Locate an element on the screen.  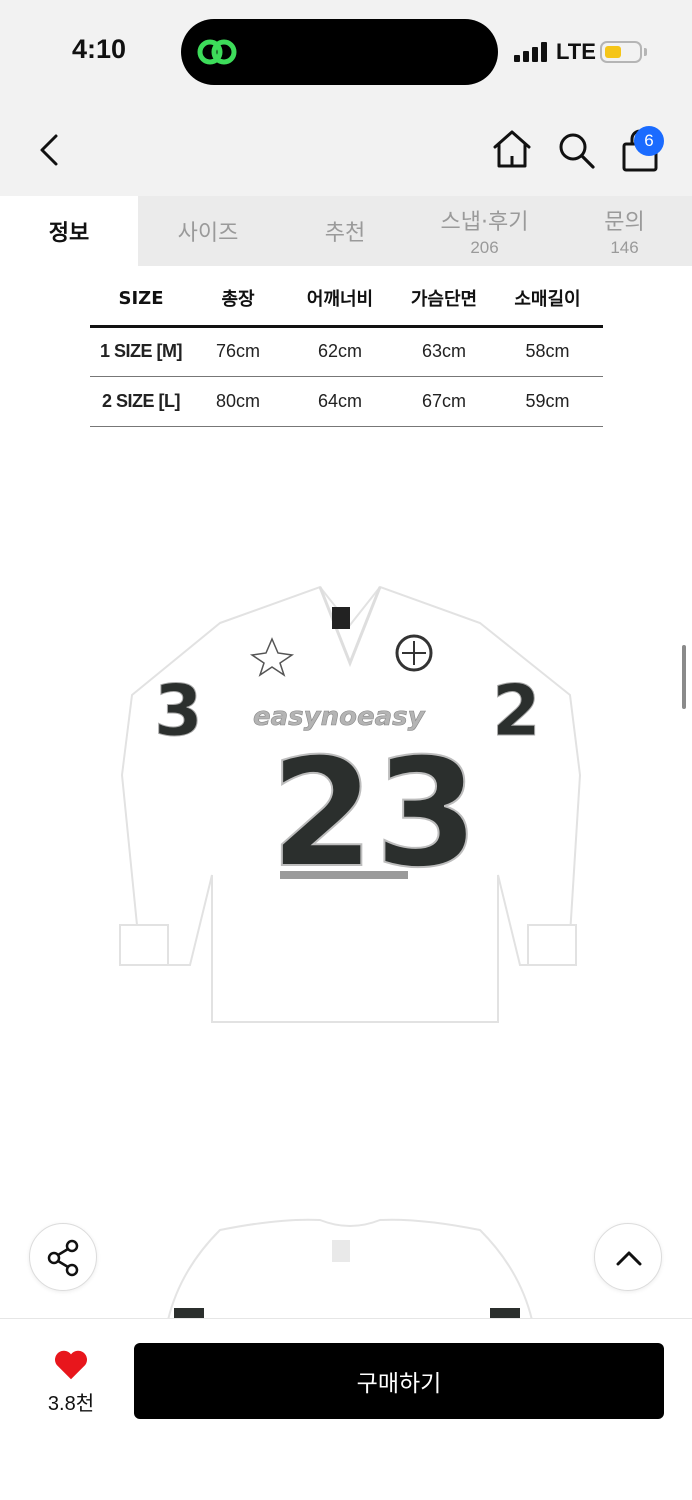
network-label: LTE is located at coordinates (576, 51).